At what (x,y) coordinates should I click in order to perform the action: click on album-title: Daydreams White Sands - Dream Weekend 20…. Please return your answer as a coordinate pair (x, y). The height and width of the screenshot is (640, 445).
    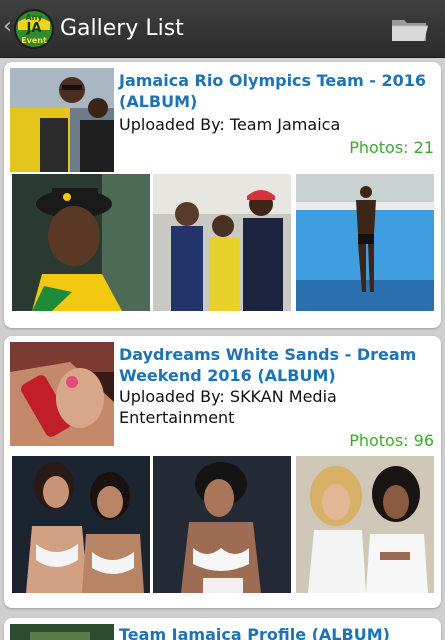
    Looking at the image, I should click on (276, 365).